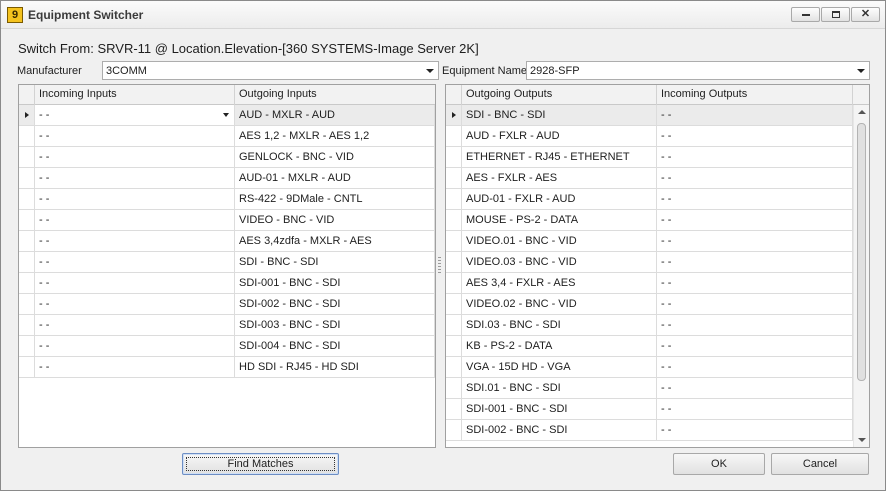 The height and width of the screenshot is (491, 886). What do you see at coordinates (559, 157) in the screenshot?
I see `table-cell: ETHERNET - RJ45 - ETHERNET` at bounding box center [559, 157].